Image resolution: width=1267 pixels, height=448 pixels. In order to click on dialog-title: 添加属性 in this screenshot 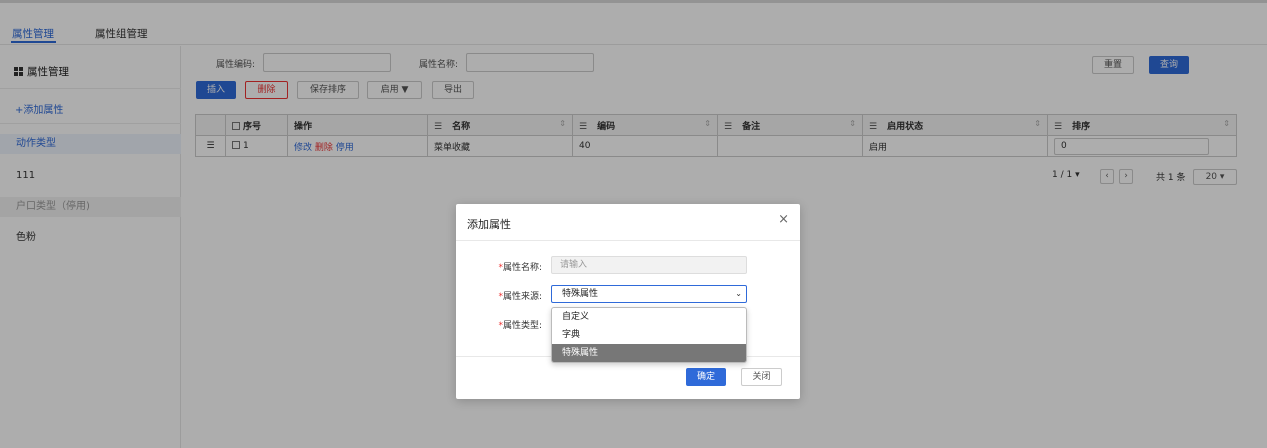, I will do `click(489, 224)`.